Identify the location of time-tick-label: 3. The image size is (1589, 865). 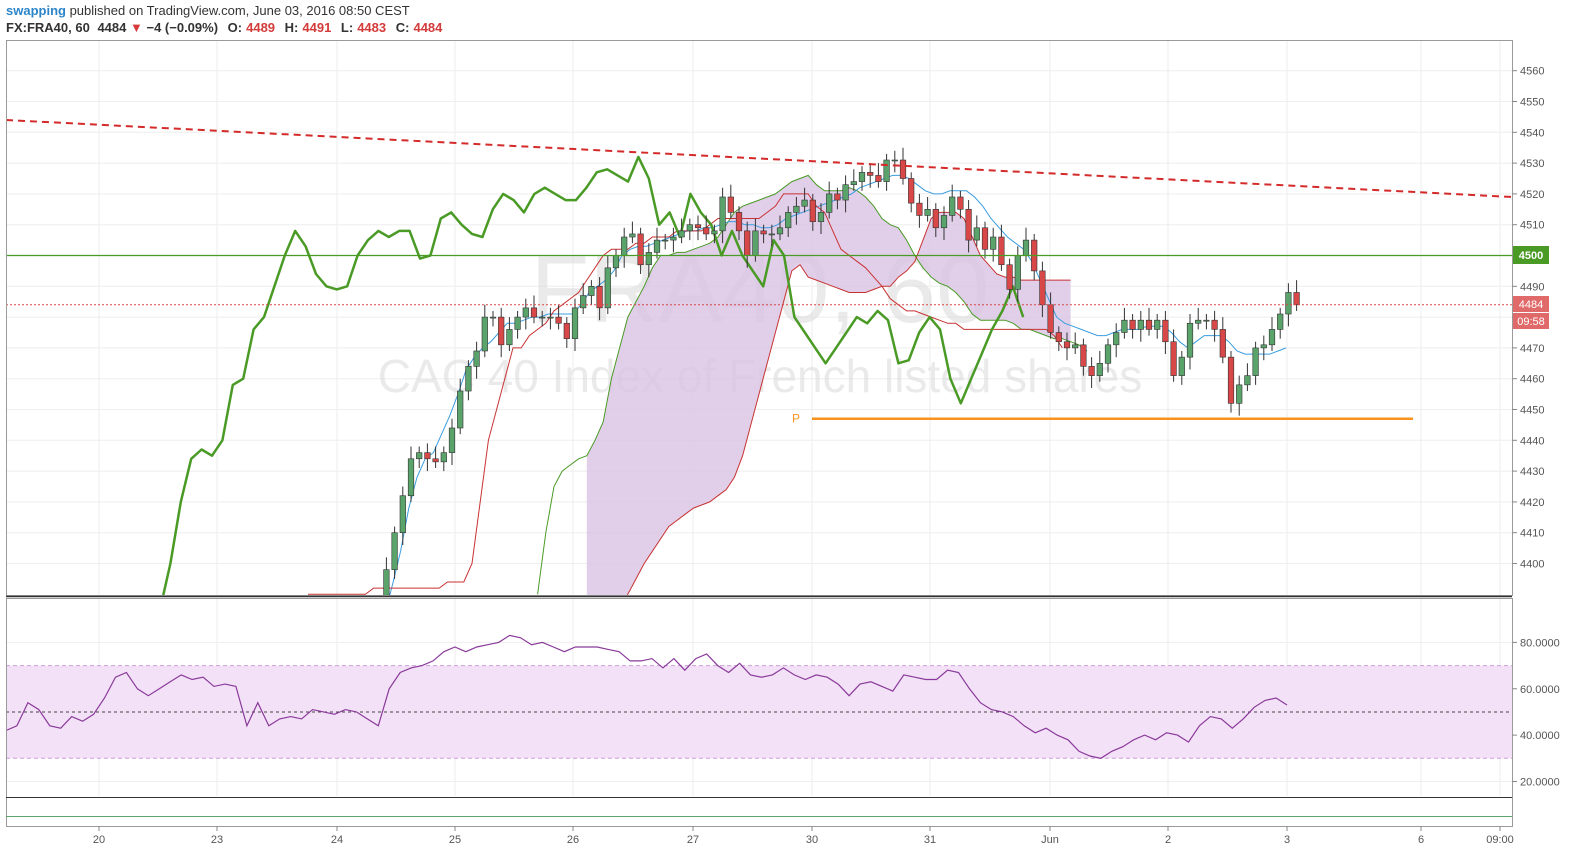
(1287, 840).